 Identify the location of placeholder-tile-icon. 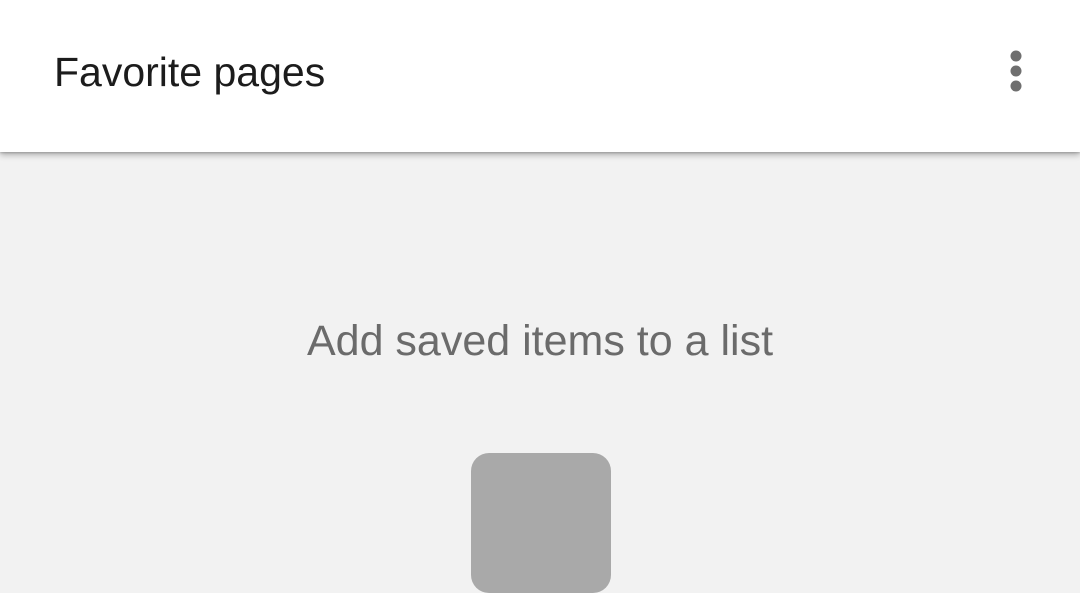
(541, 523).